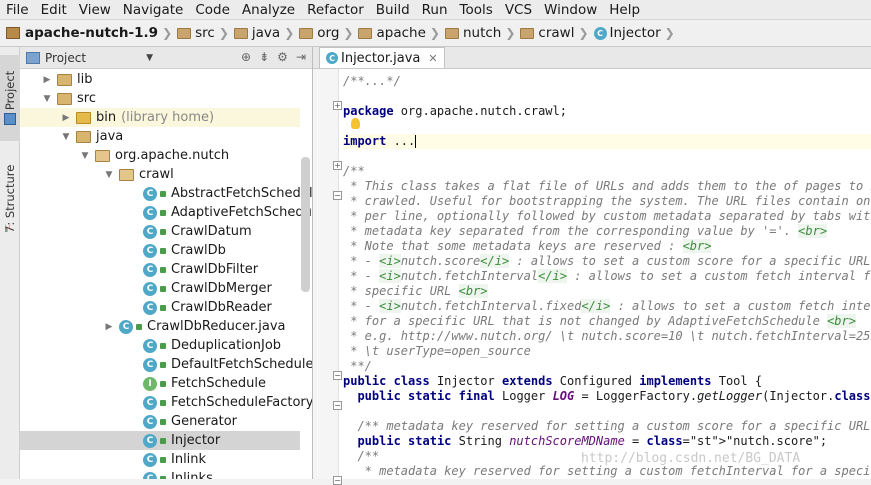 The image size is (871, 485). I want to click on tree-item-org-apache-nutch: ▼ org.apache.nutch, so click(160, 155).